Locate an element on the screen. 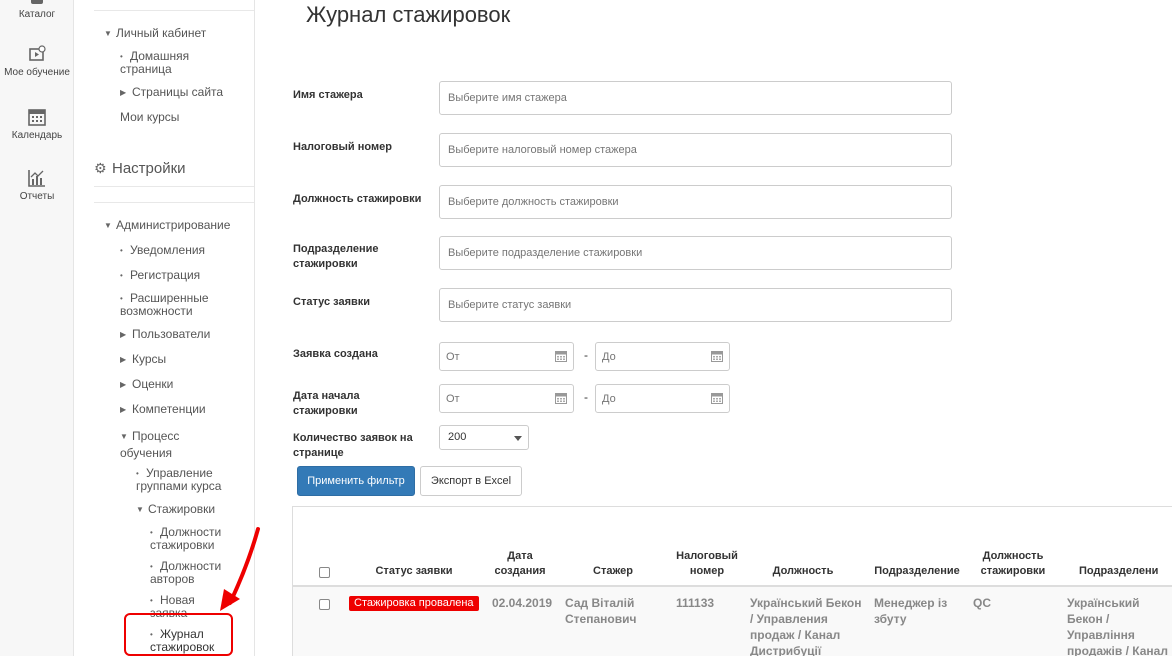 The height and width of the screenshot is (656, 1175). sidebar-item-label: Должности авторов is located at coordinates (186, 572).